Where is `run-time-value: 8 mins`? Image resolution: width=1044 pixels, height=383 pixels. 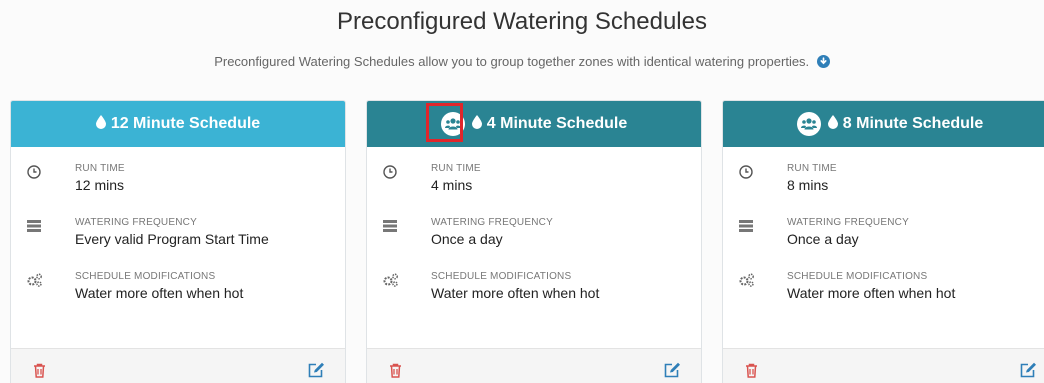
run-time-value: 8 mins is located at coordinates (808, 185).